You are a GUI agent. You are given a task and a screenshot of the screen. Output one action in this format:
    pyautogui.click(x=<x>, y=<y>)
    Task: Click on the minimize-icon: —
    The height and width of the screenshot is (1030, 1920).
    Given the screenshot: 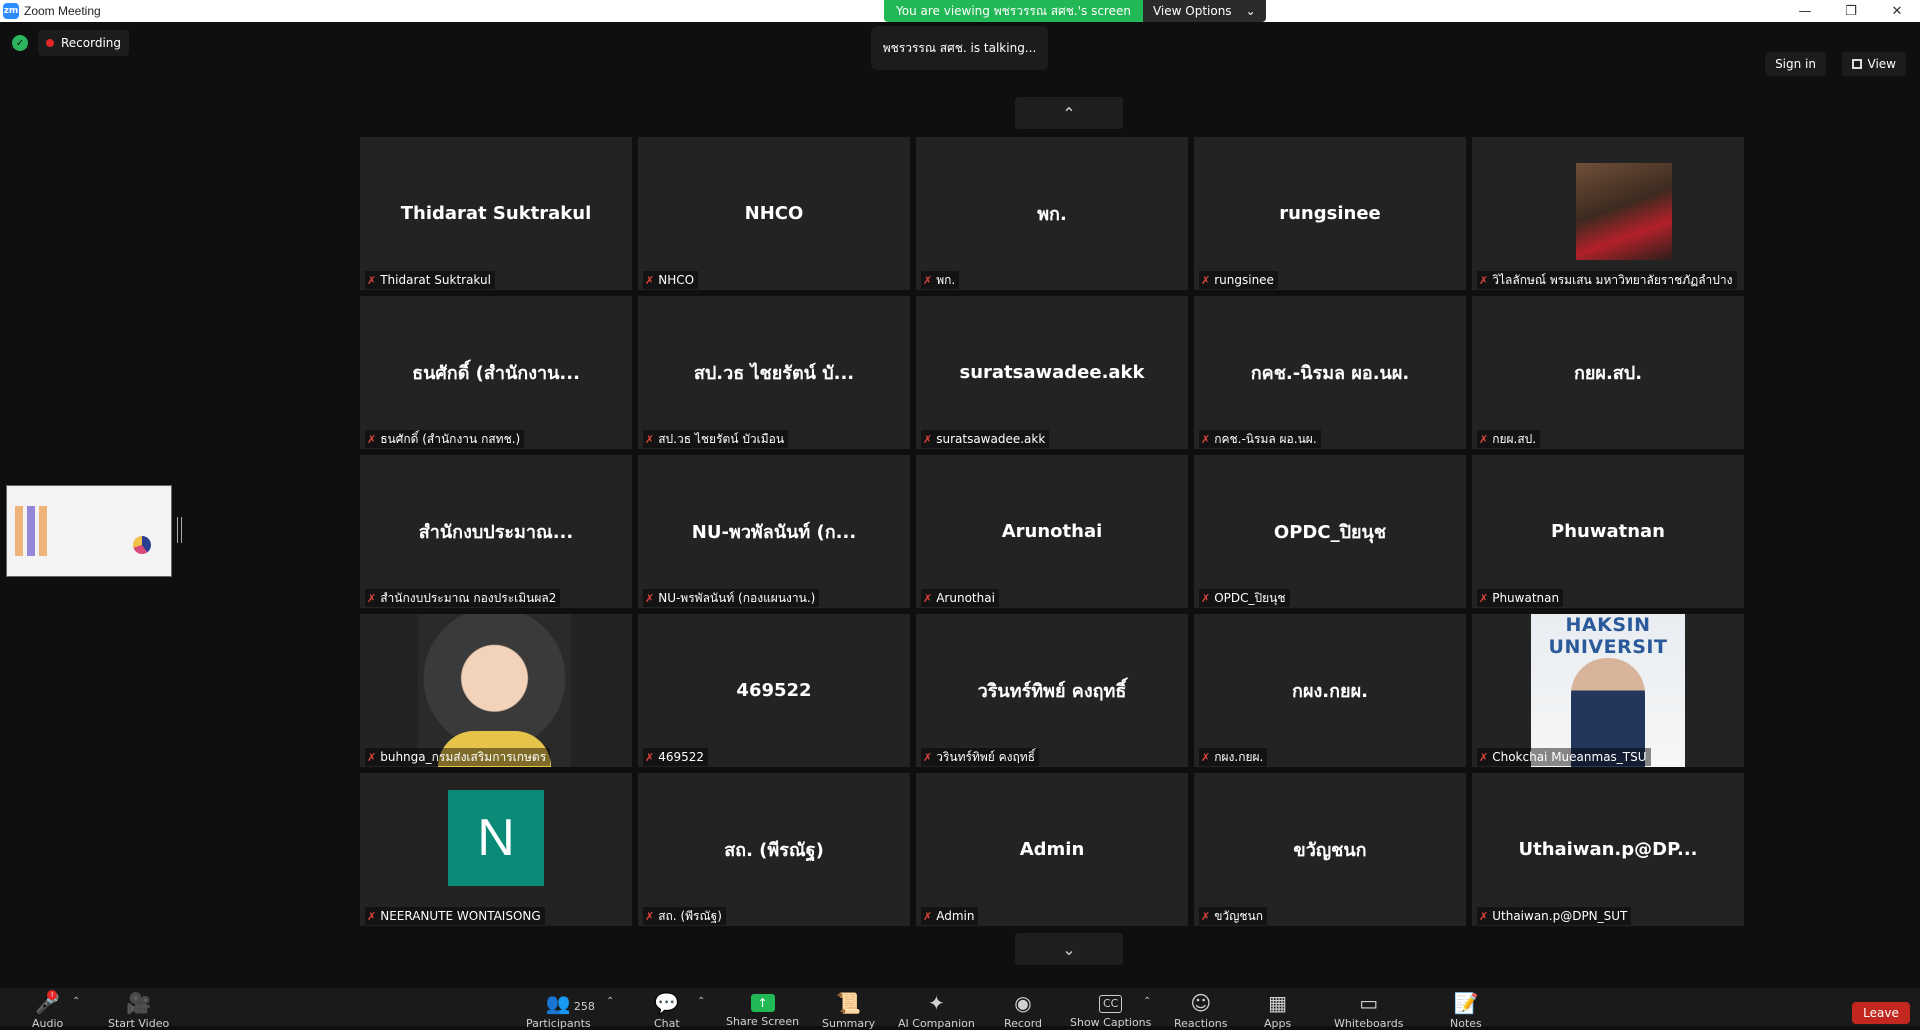 What is the action you would take?
    pyautogui.click(x=1805, y=11)
    